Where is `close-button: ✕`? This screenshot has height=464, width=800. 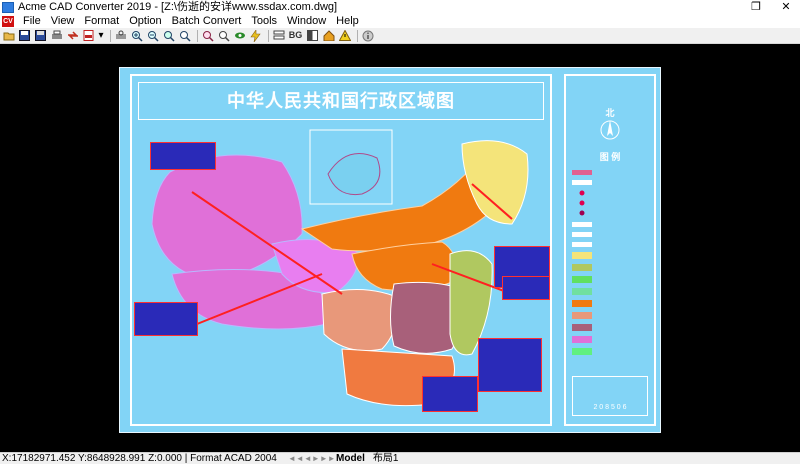 close-button: ✕ is located at coordinates (786, 7).